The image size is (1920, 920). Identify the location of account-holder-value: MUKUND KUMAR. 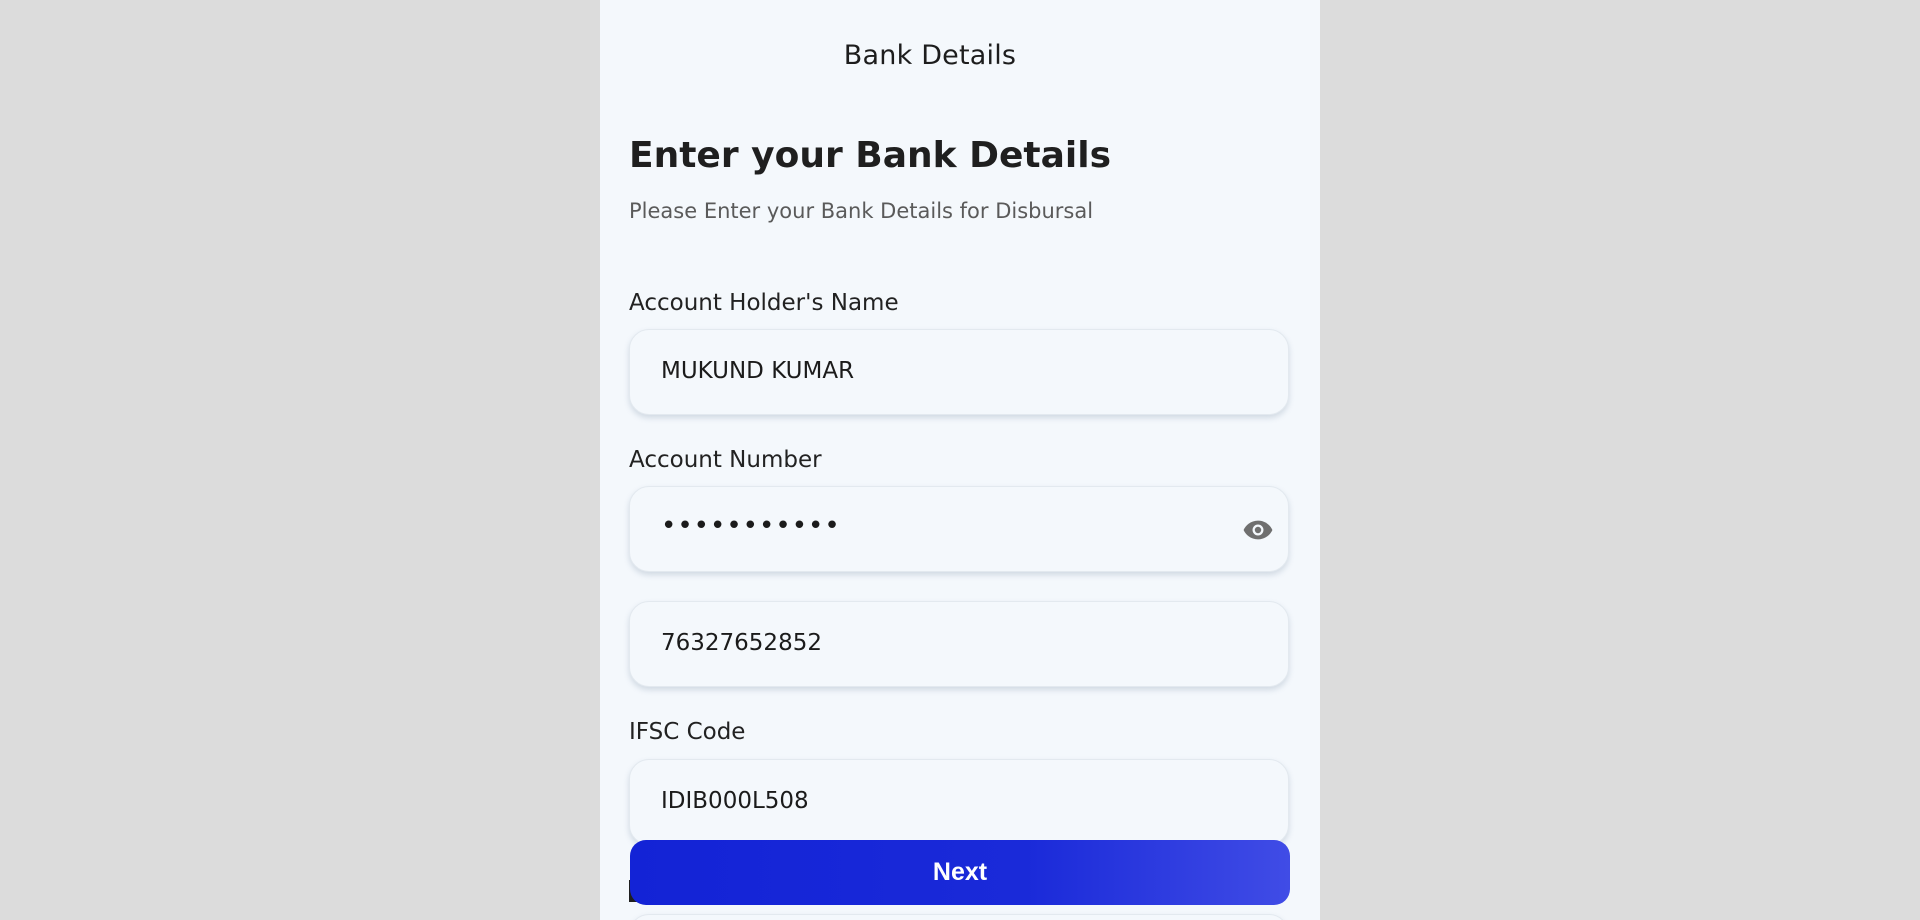
(758, 371).